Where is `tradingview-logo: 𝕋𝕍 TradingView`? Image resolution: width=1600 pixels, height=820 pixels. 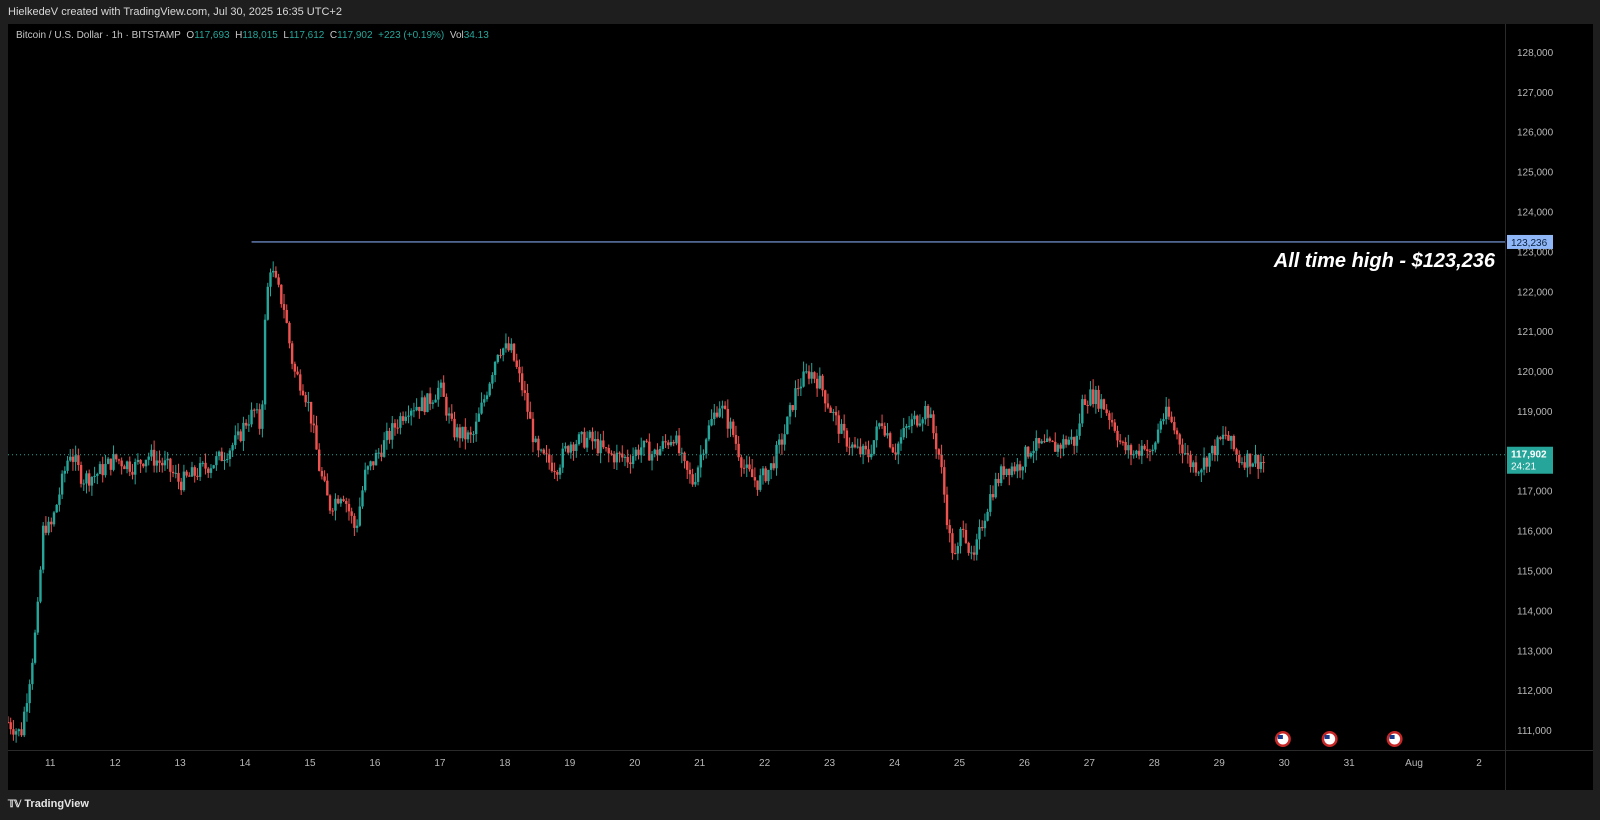 tradingview-logo: 𝕋𝕍 TradingView is located at coordinates (48, 804).